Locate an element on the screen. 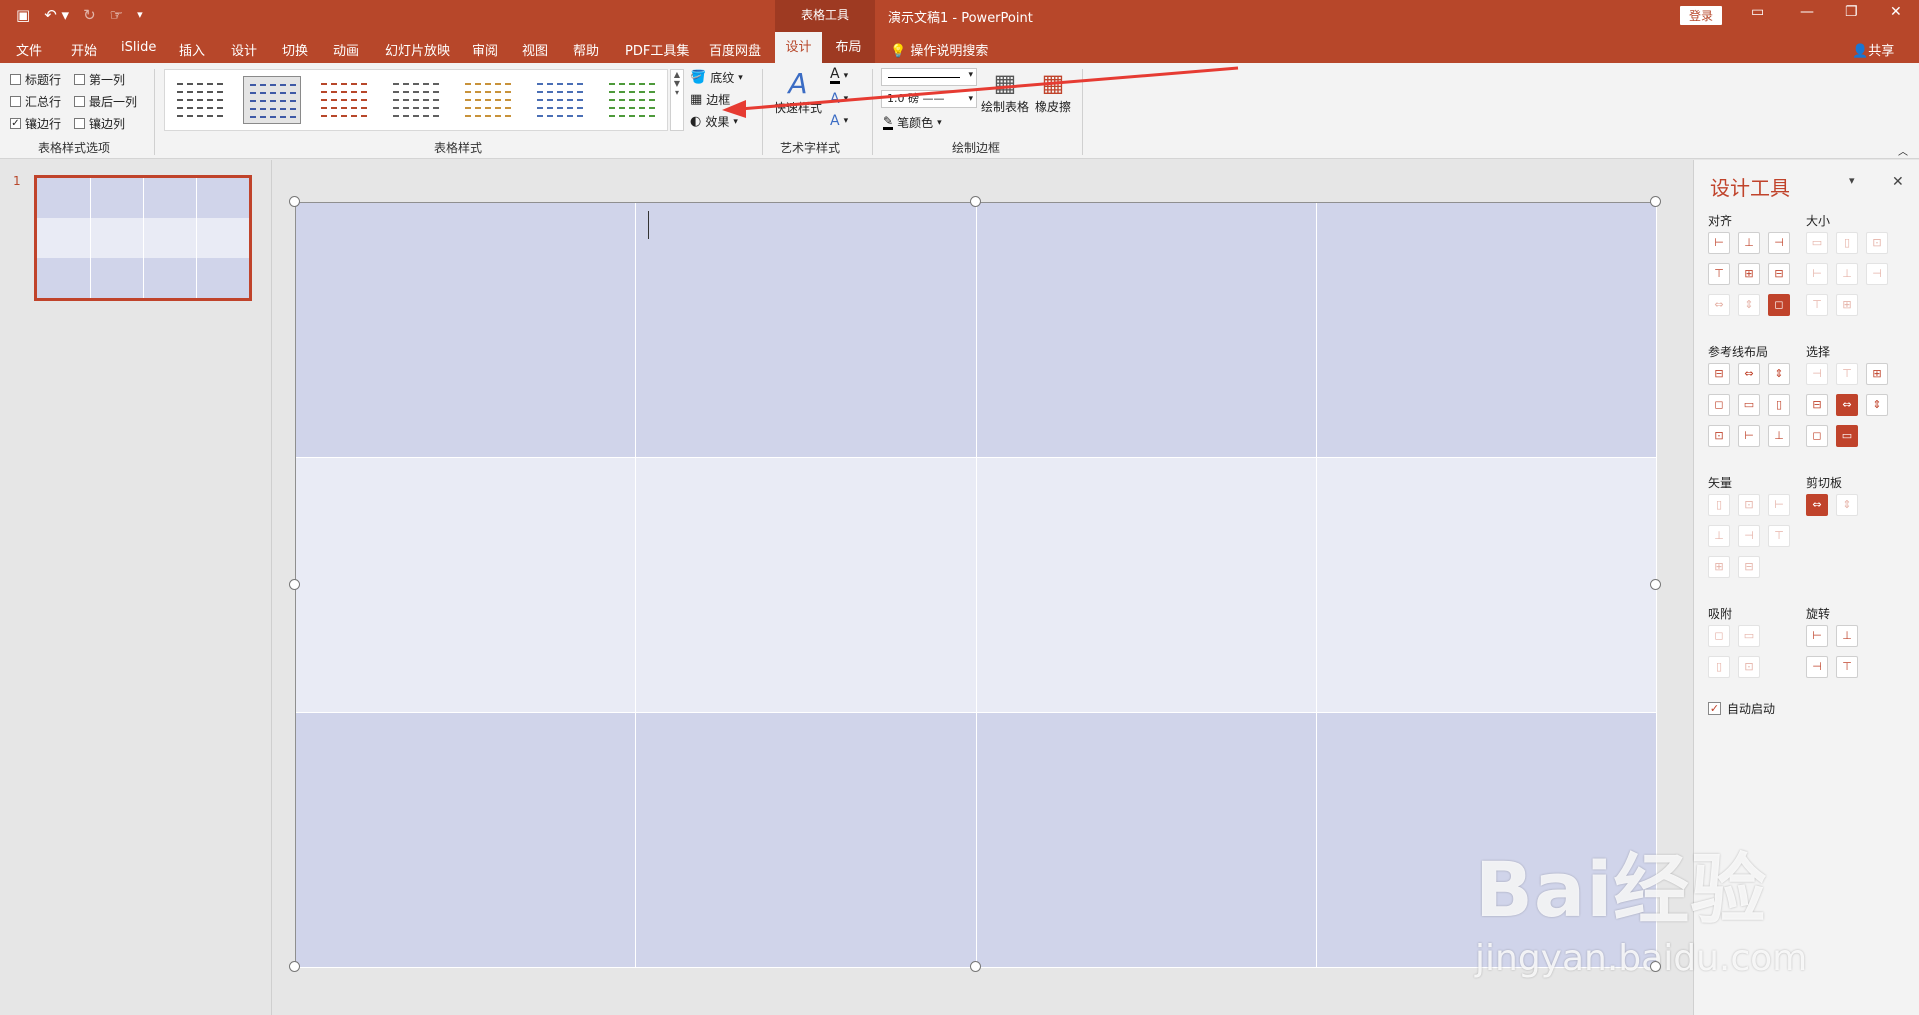  autostart-label: 自动启动 is located at coordinates (1751, 709).